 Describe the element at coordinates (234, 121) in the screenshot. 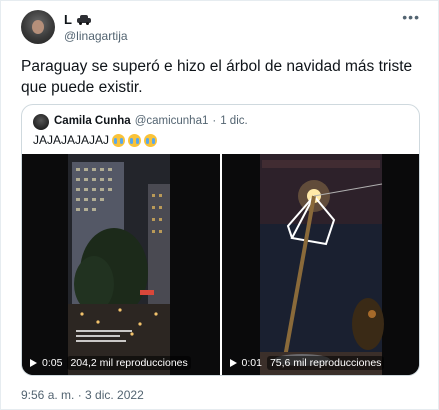

I see `quoted-date: 1 dic.` at that location.